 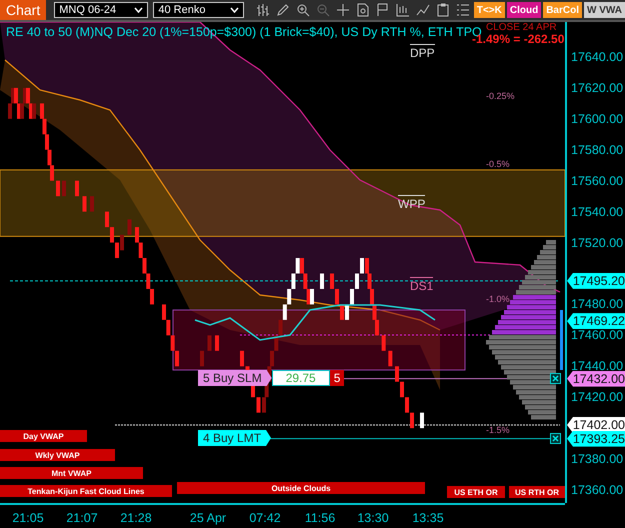 I want to click on time-tick: 13:30, so click(x=373, y=518).